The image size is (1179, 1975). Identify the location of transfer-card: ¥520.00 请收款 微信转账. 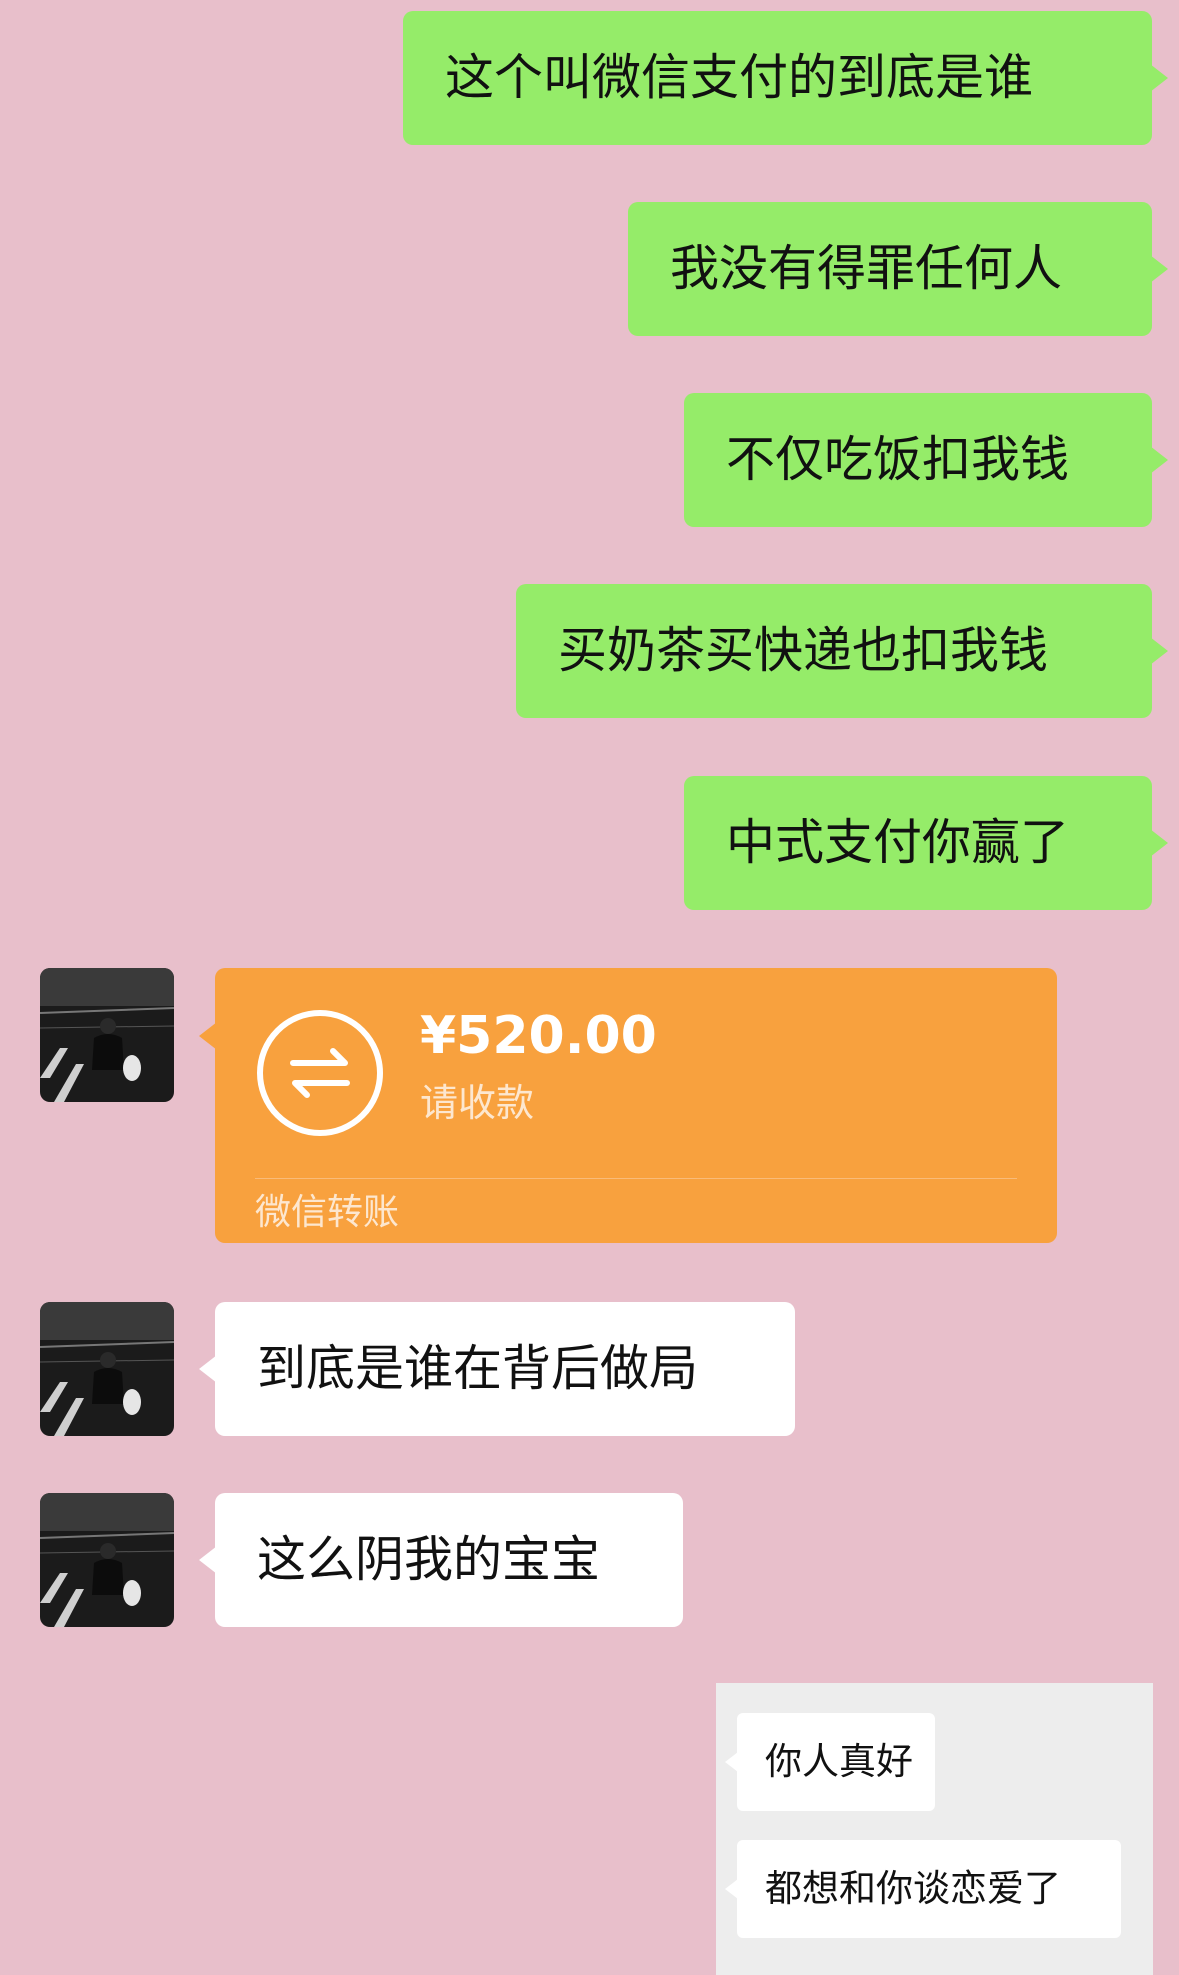
(628, 1105).